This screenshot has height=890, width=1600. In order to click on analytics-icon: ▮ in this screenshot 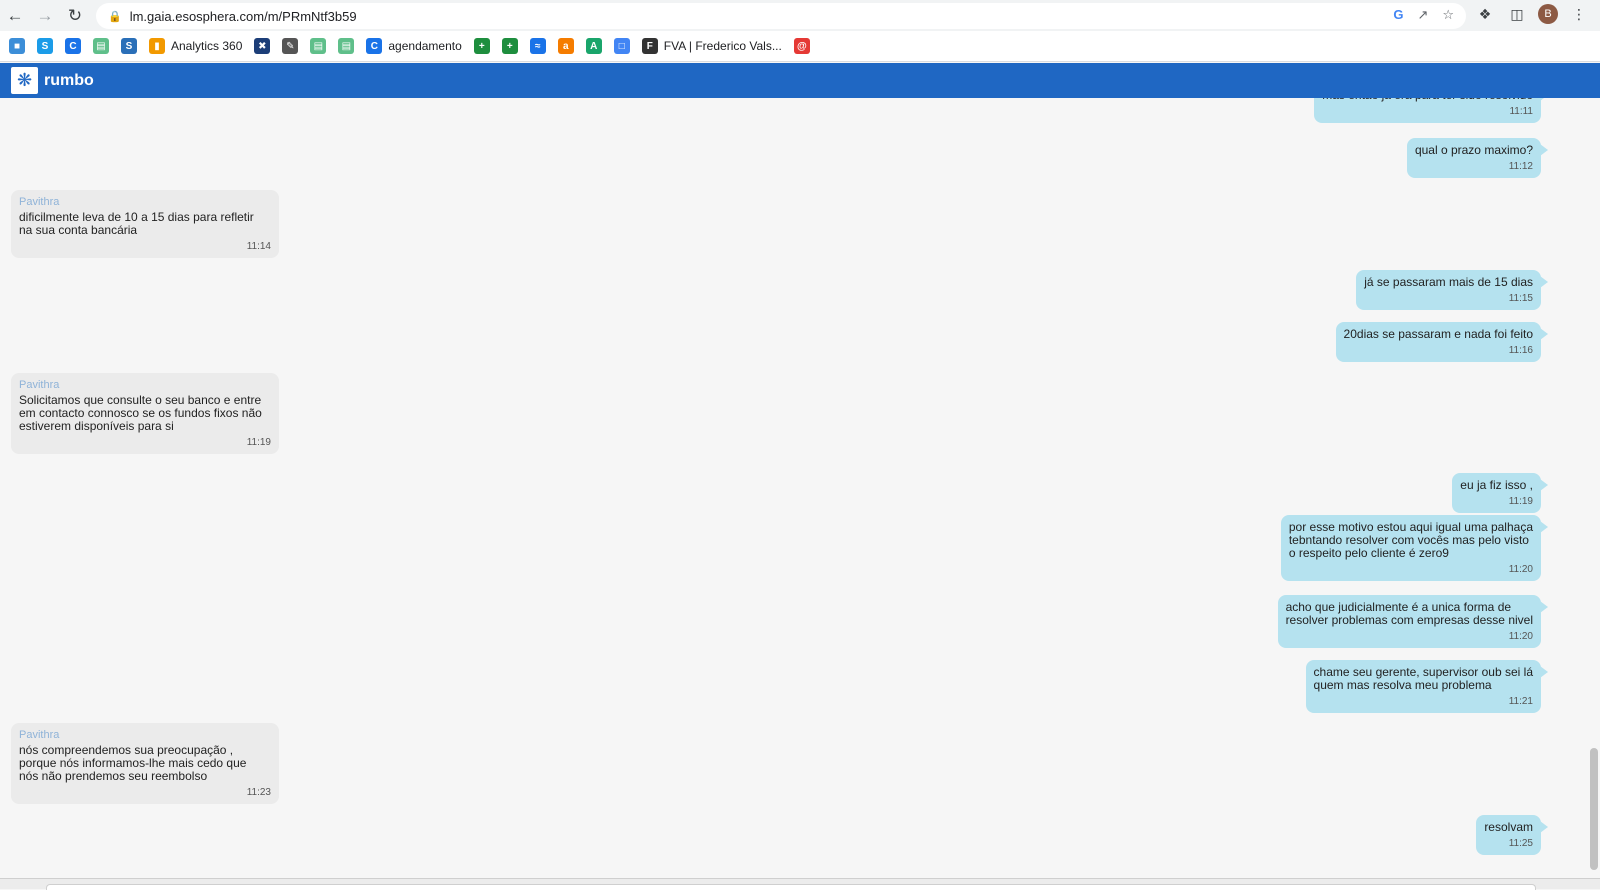, I will do `click(157, 46)`.